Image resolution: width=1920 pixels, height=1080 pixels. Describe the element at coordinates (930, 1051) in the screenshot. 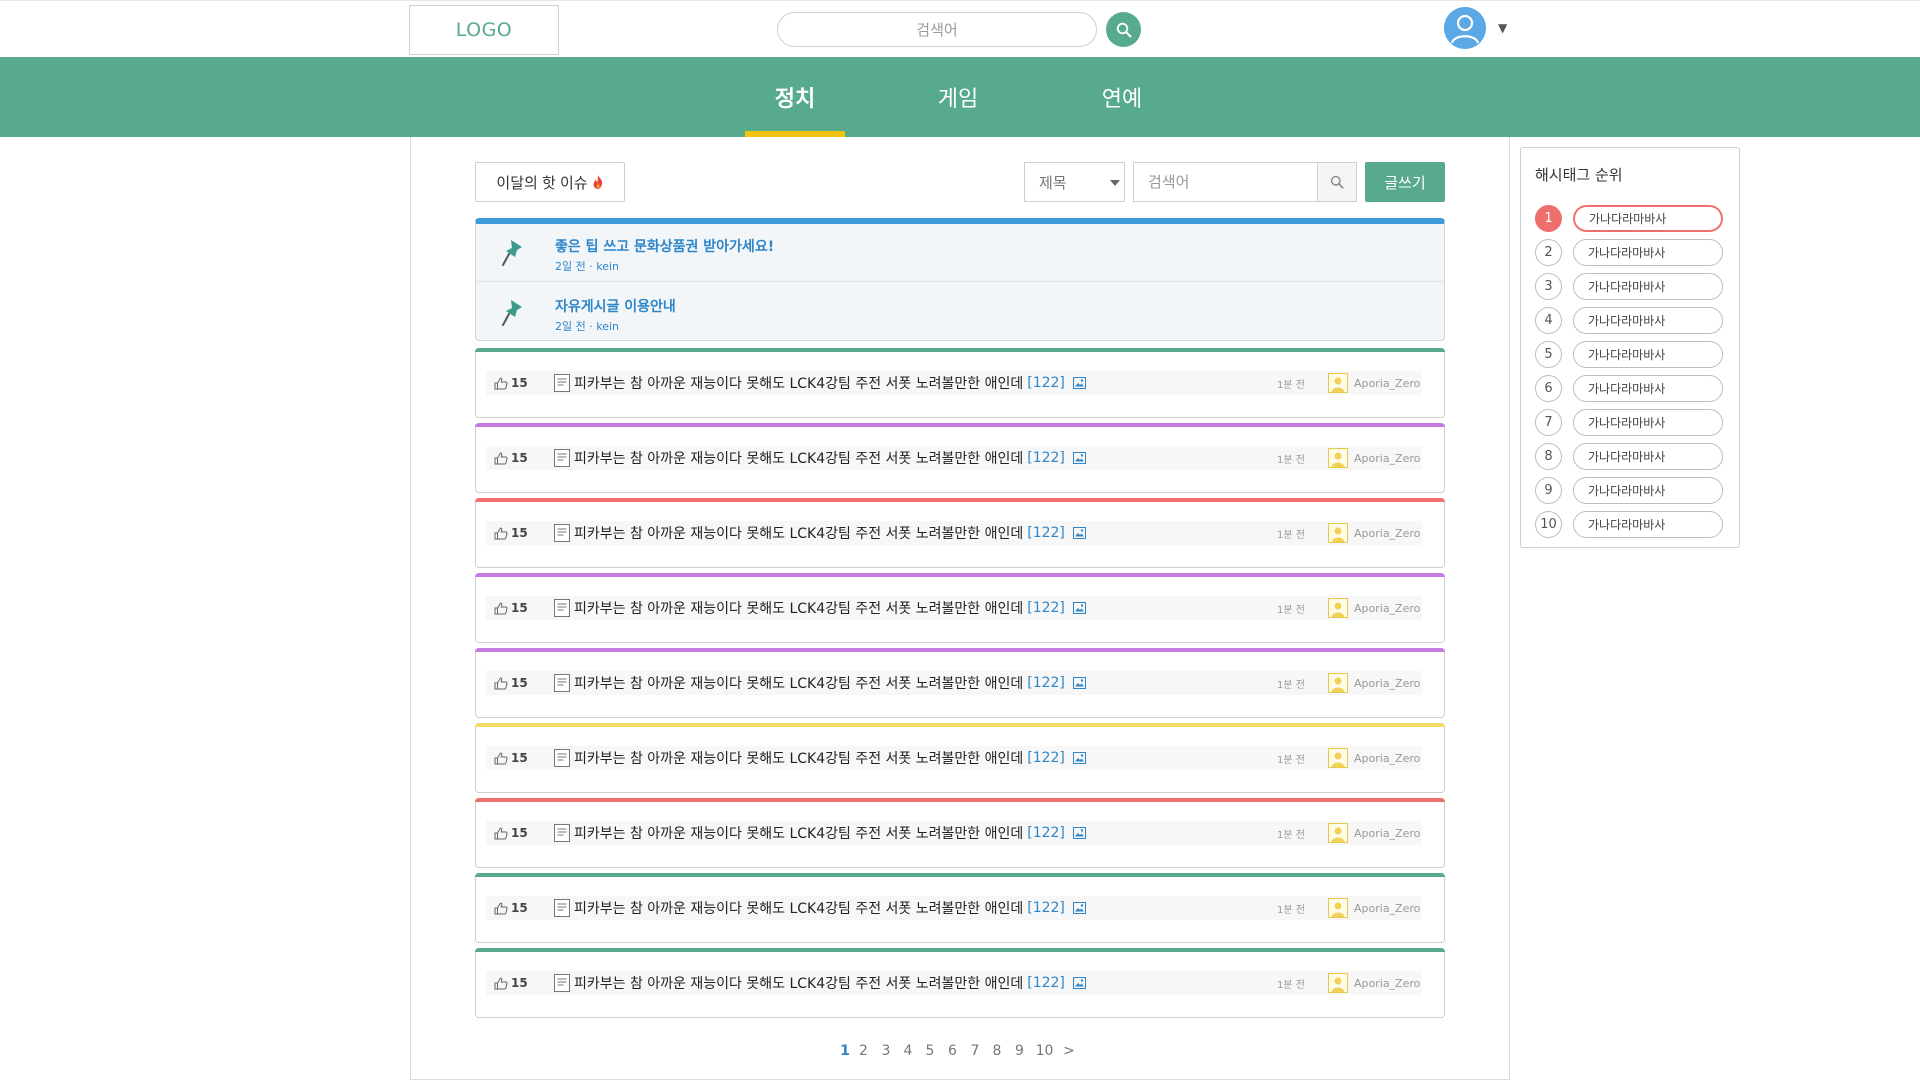

I see `page-5: 5` at that location.